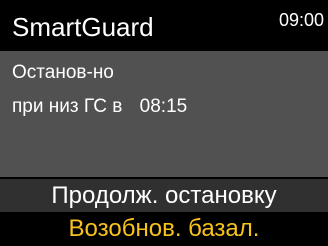  I want to click on suspend-time: 08:15, so click(163, 106).